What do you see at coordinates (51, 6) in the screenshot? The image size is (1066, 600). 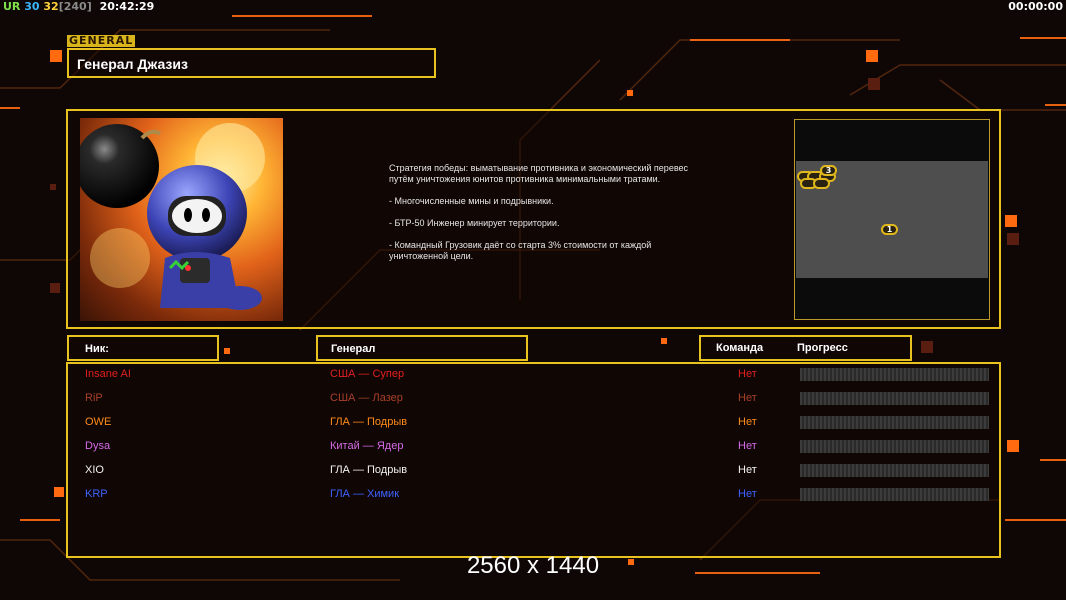 I see `fps-target: 32` at bounding box center [51, 6].